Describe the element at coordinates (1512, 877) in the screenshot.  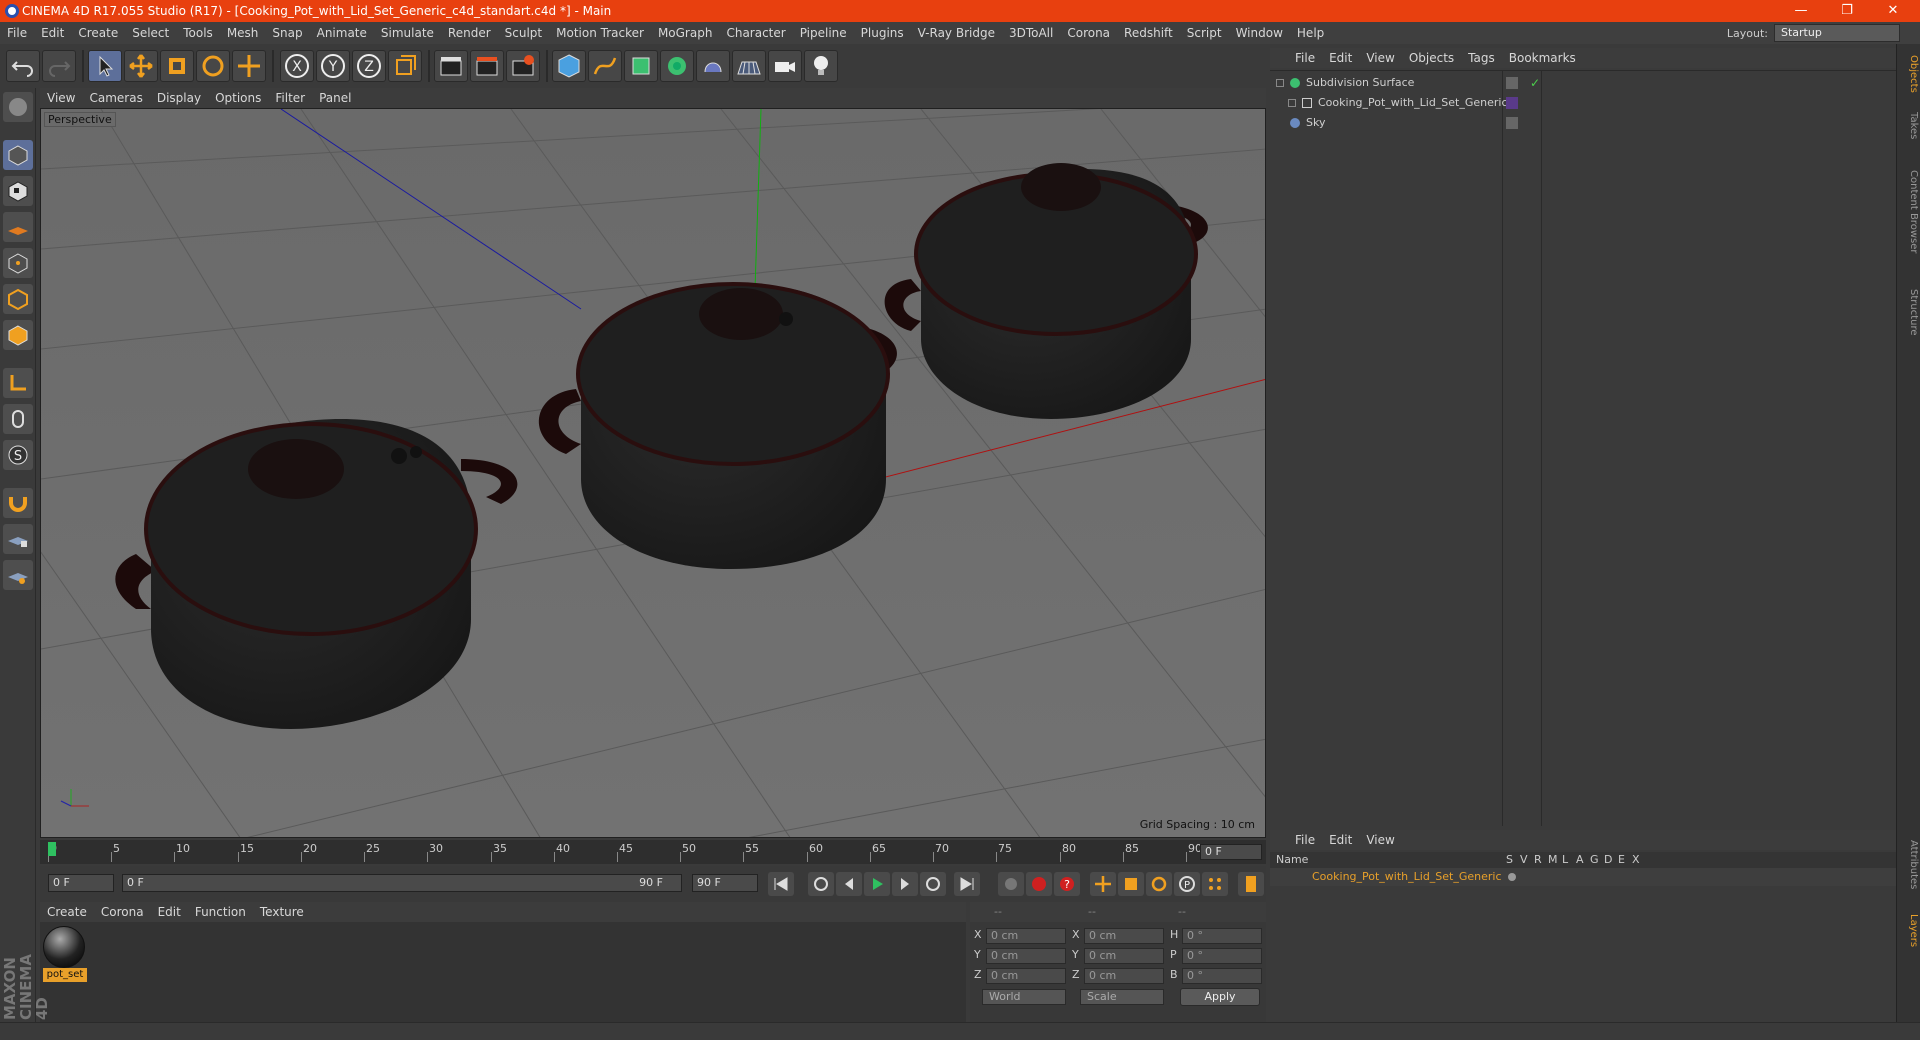
I see `layer-solo-icon` at that location.